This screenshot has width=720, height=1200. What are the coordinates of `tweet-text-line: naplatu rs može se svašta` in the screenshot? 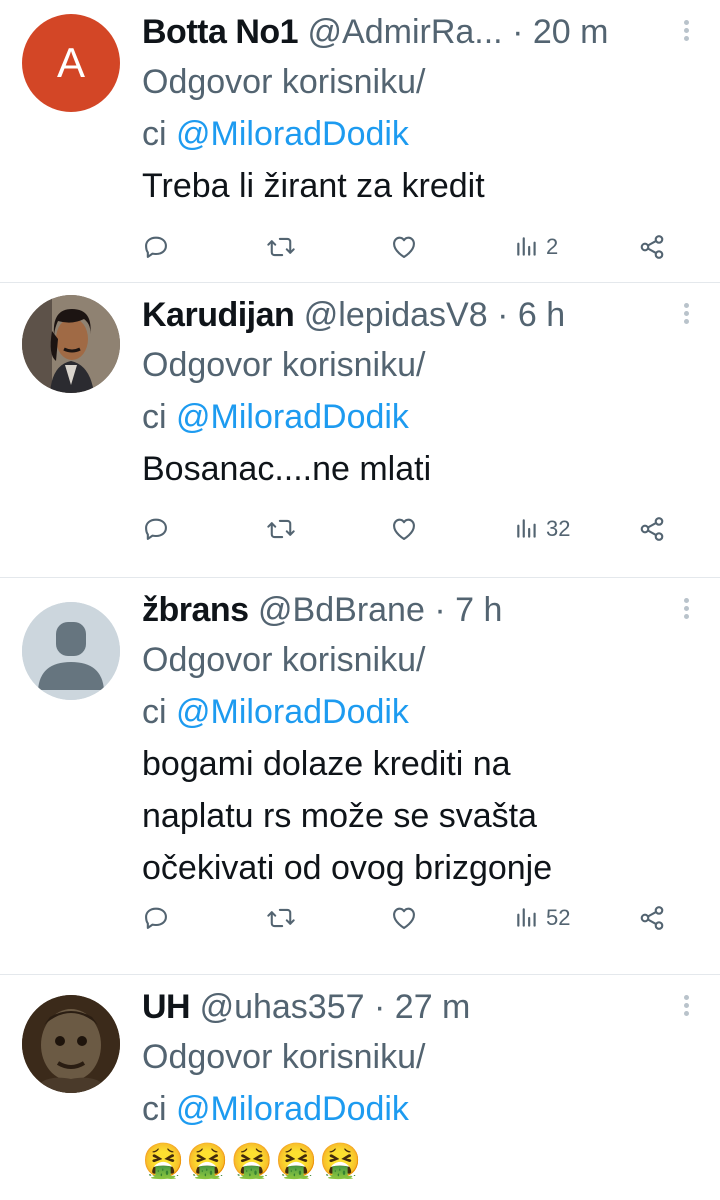 It's located at (339, 816).